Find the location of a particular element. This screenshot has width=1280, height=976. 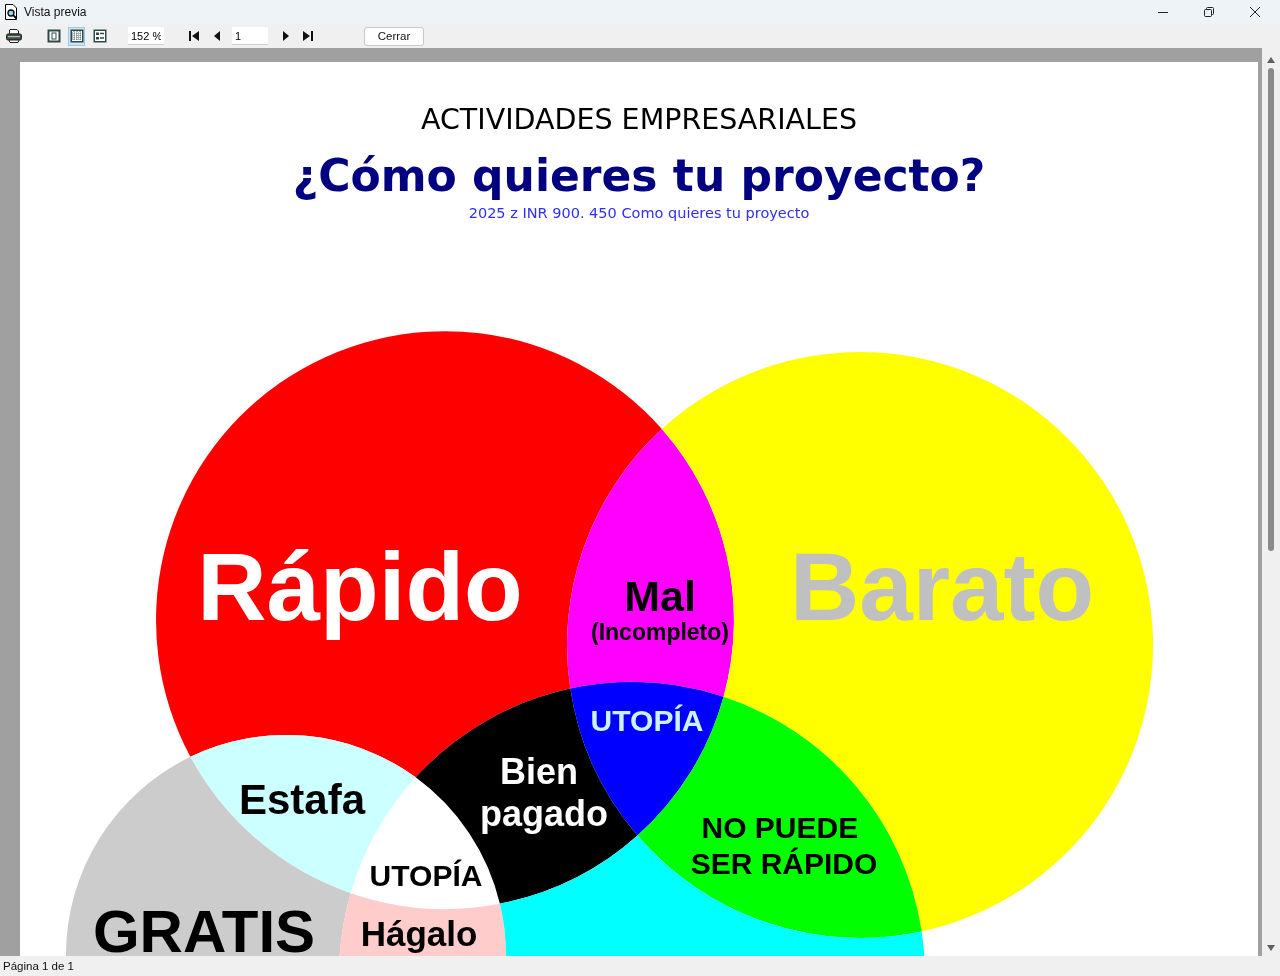

close-button: Cerrar is located at coordinates (394, 36).